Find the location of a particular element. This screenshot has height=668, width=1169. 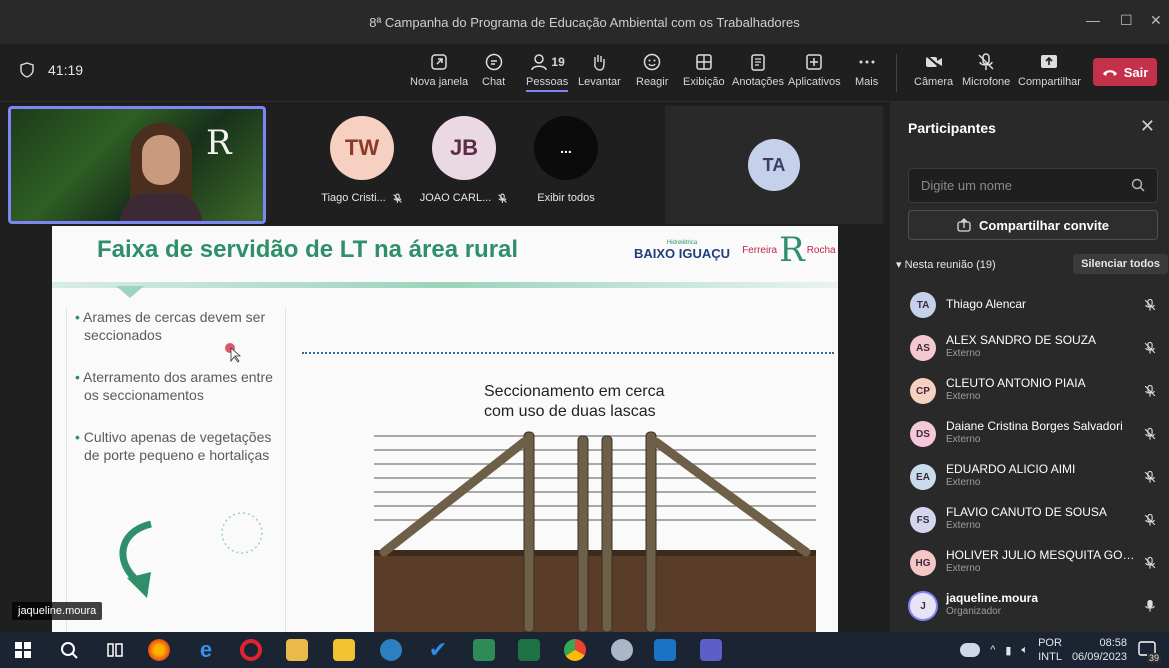

magnifier-icon is located at coordinates (391, 650).